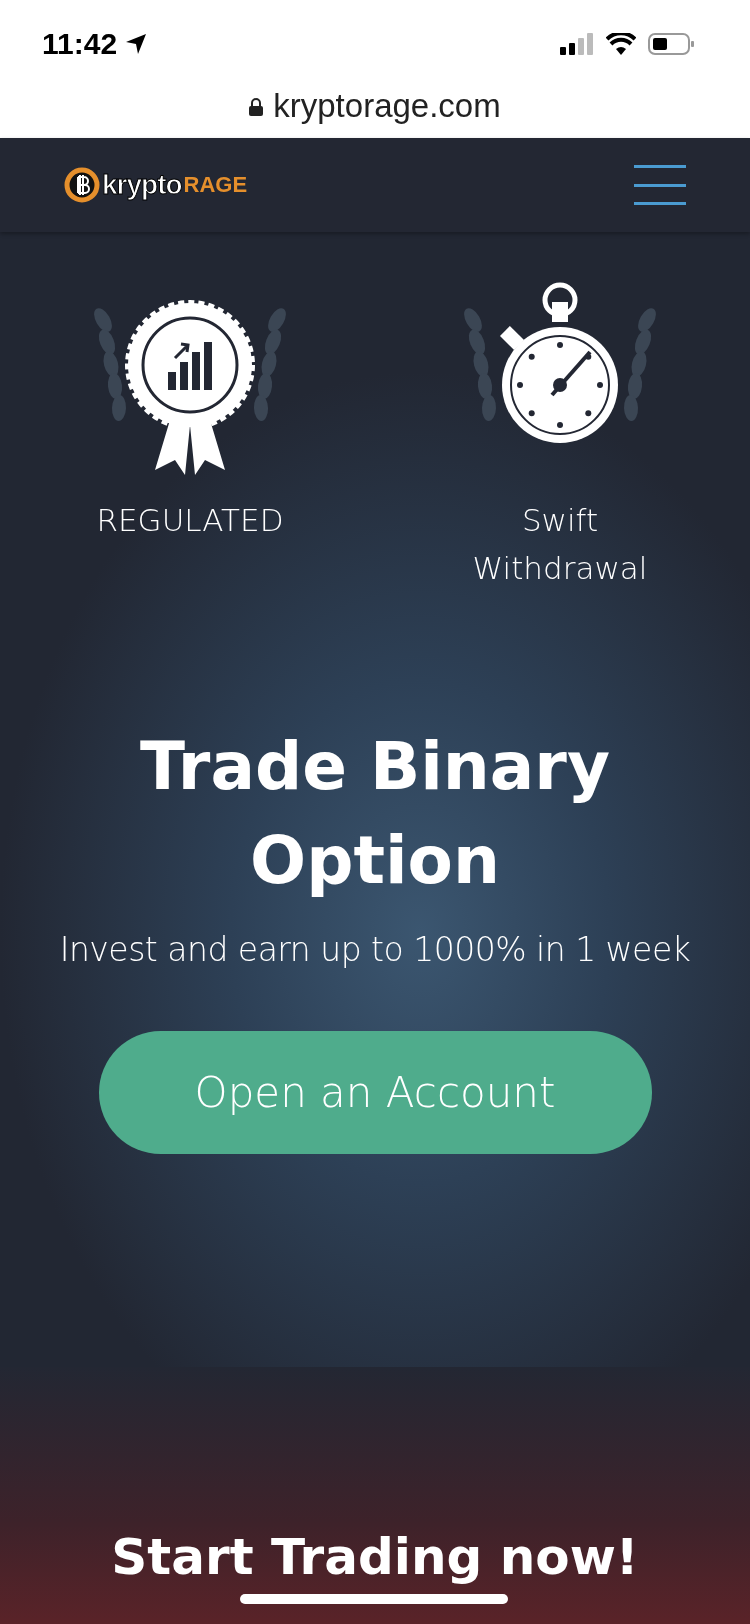 The image size is (750, 1624). I want to click on feature-label: REGULATED, so click(190, 520).